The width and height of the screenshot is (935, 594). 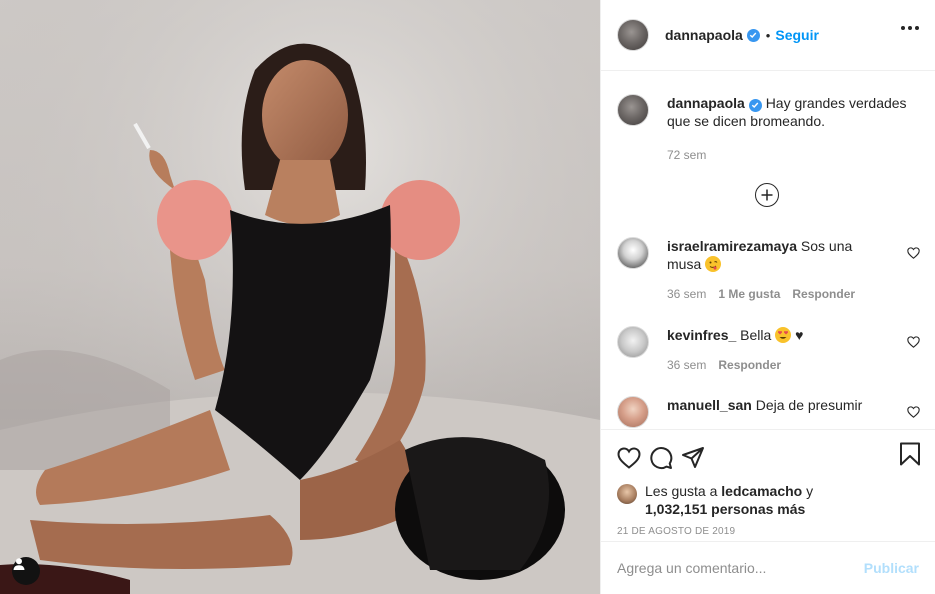 What do you see at coordinates (732, 246) in the screenshot?
I see `comment-username: israelramirezamaya` at bounding box center [732, 246].